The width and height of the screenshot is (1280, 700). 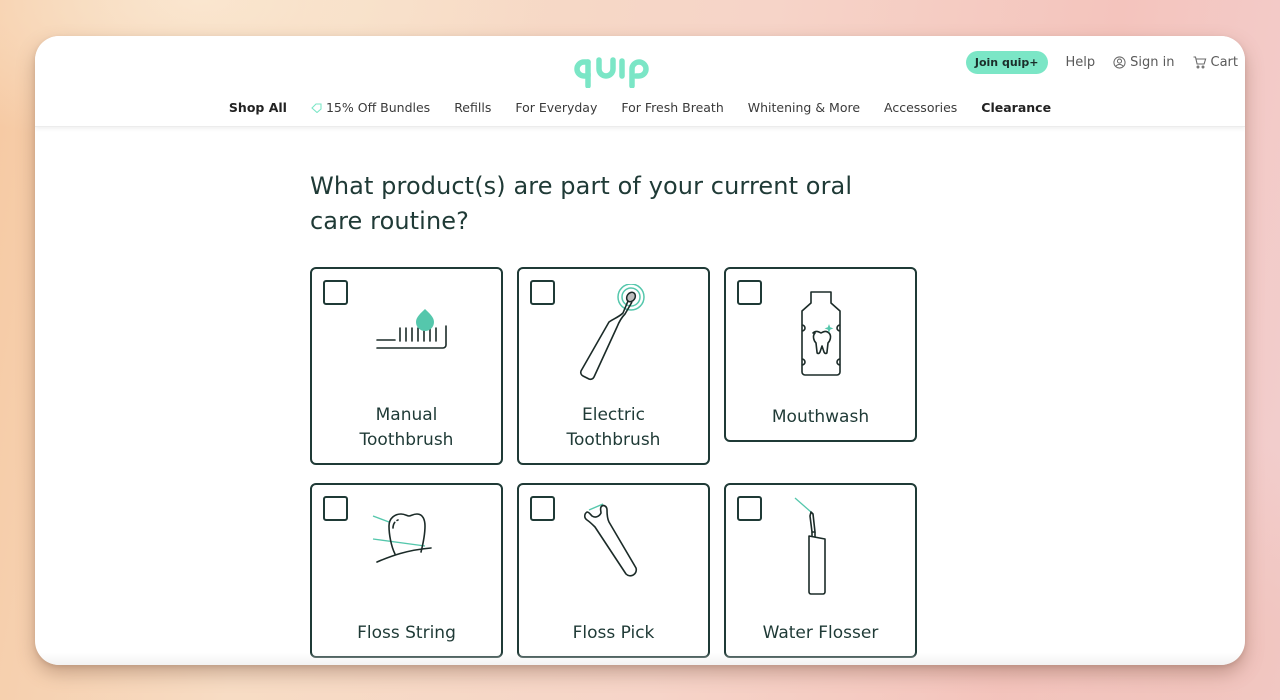 I want to click on nav-shop-all: Shop All, so click(x=258, y=107).